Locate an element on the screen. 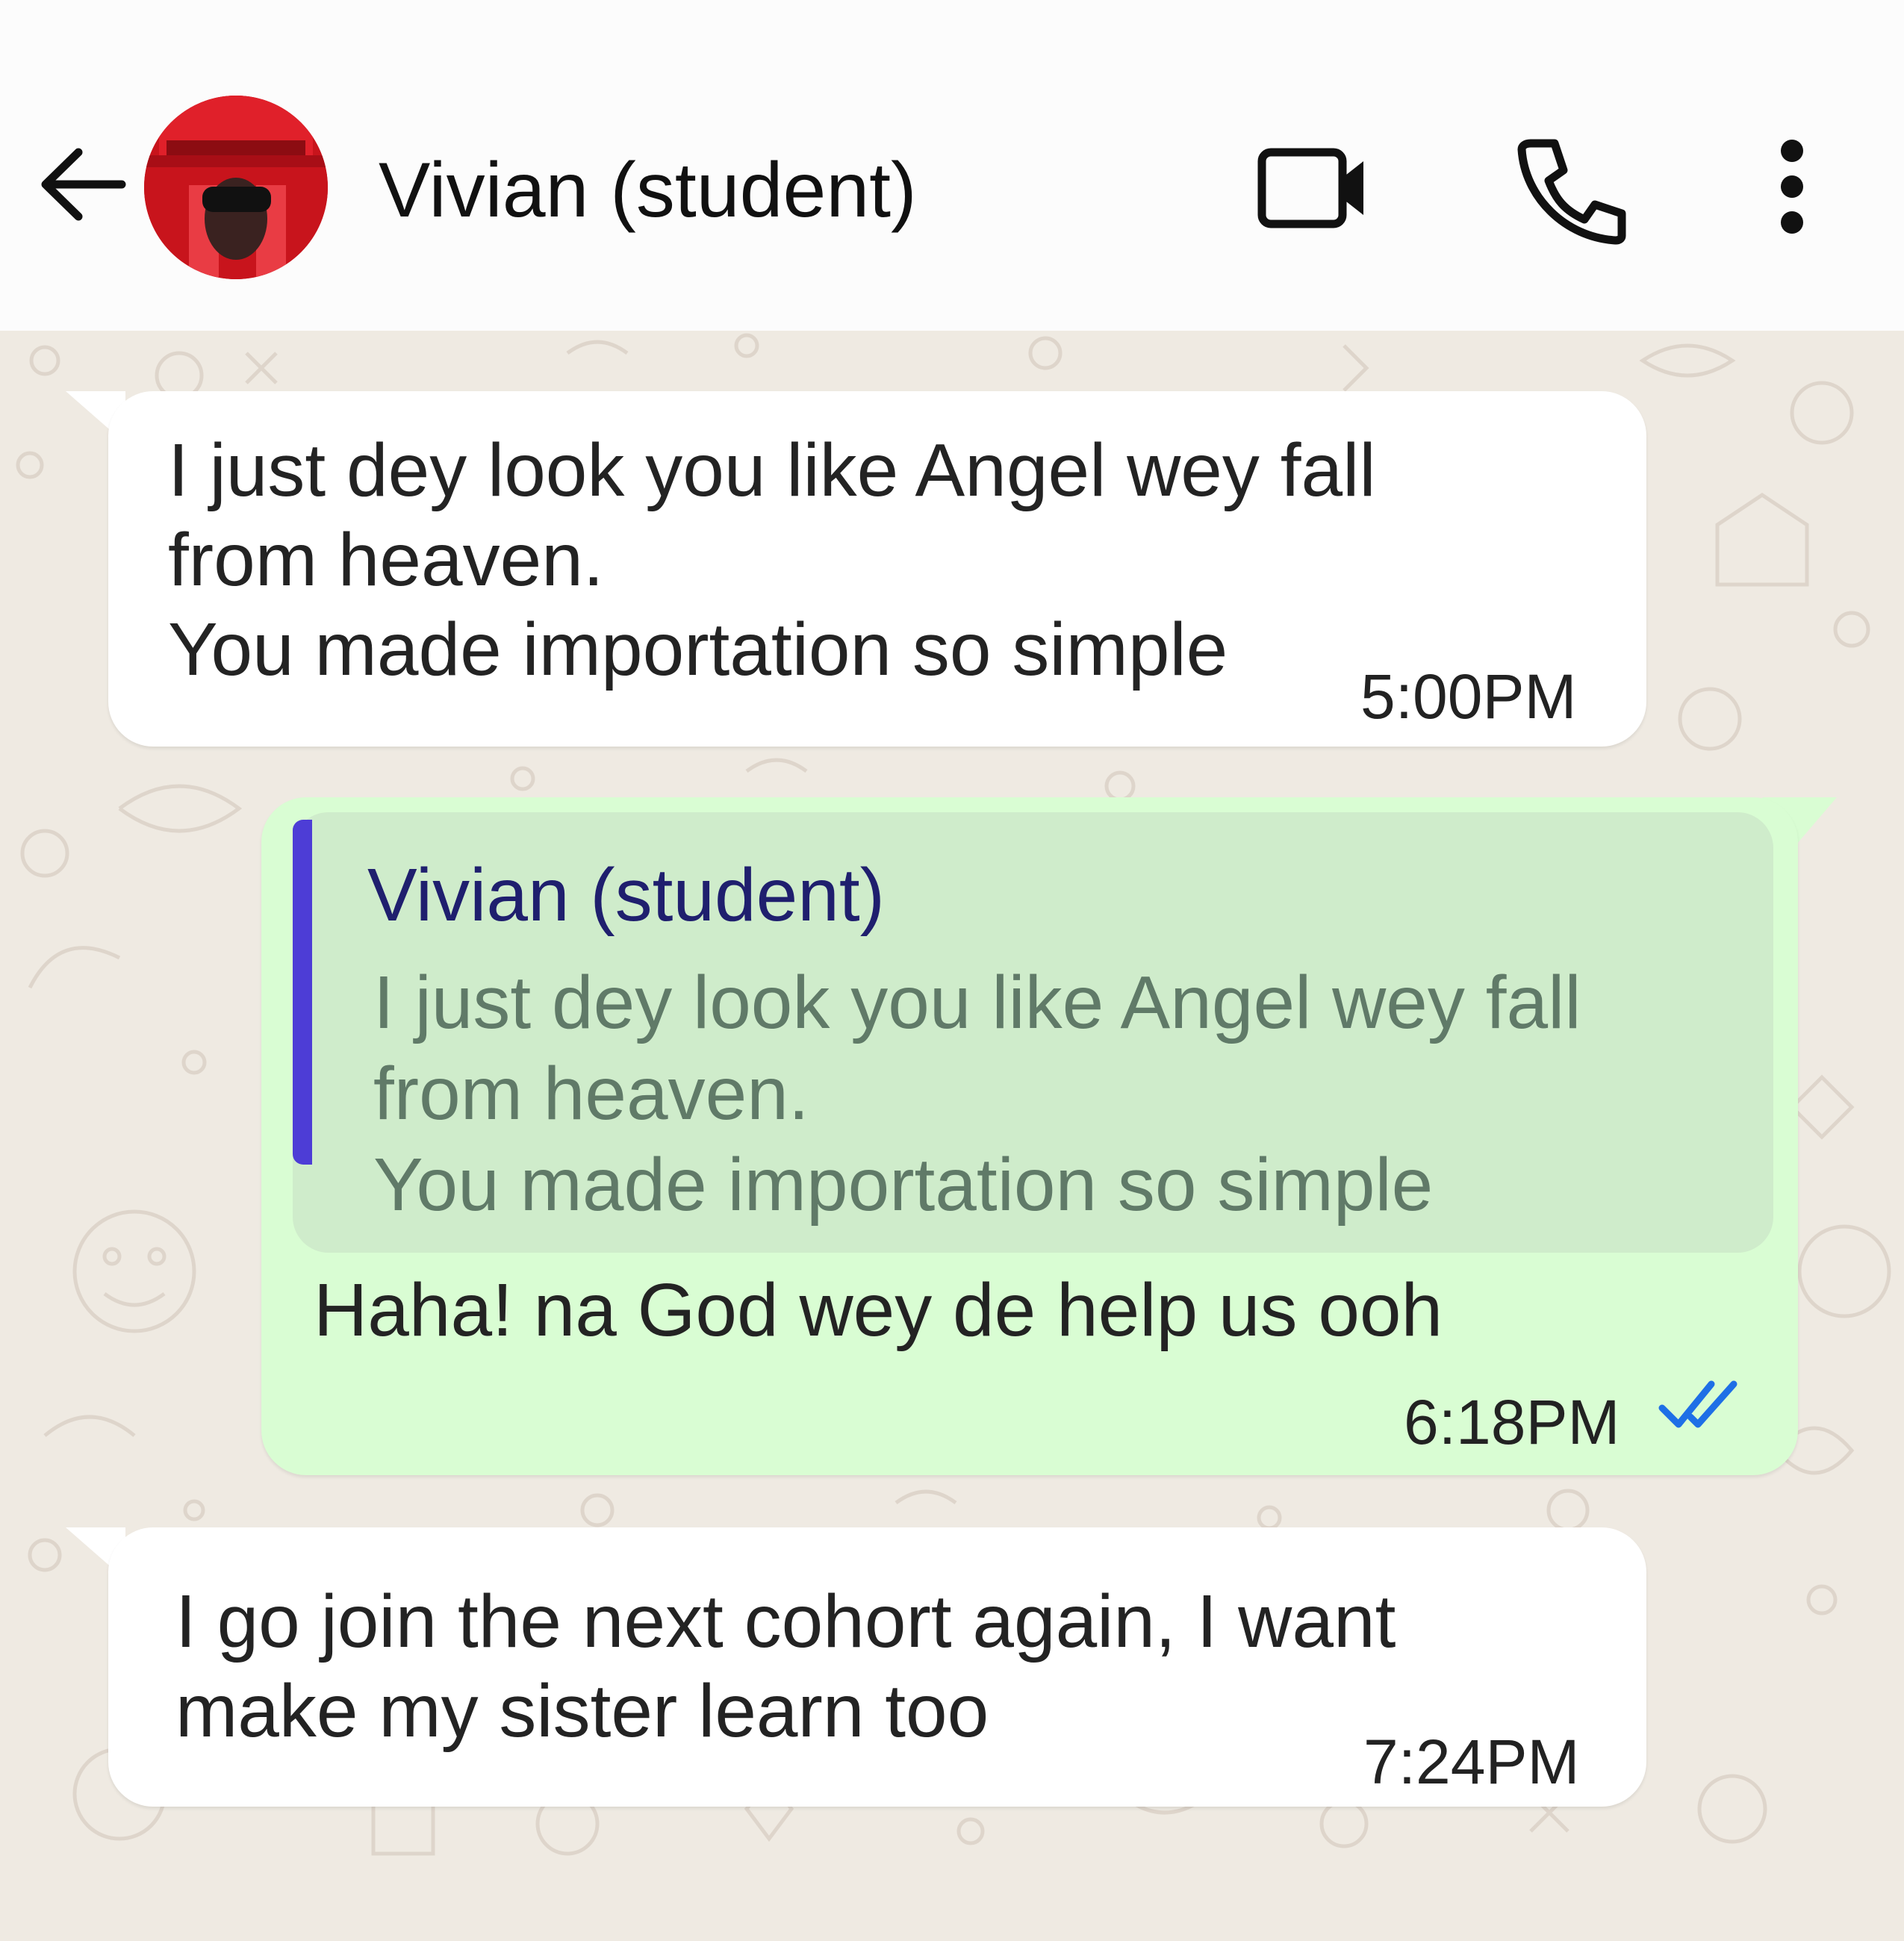  message-time: 6:18PM is located at coordinates (1512, 1422).